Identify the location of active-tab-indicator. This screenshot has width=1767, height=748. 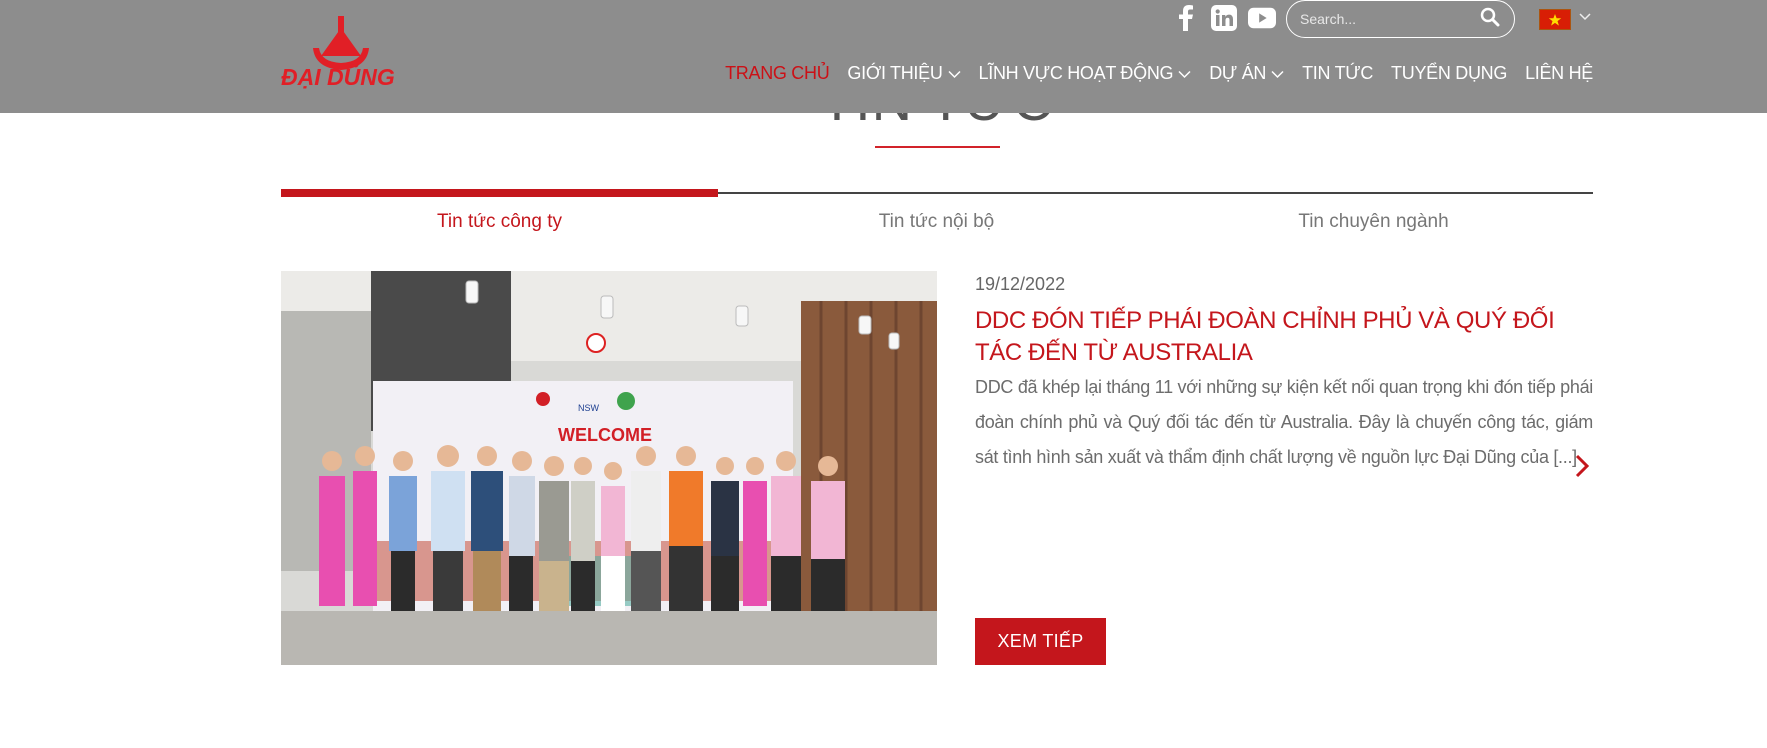
(499, 193).